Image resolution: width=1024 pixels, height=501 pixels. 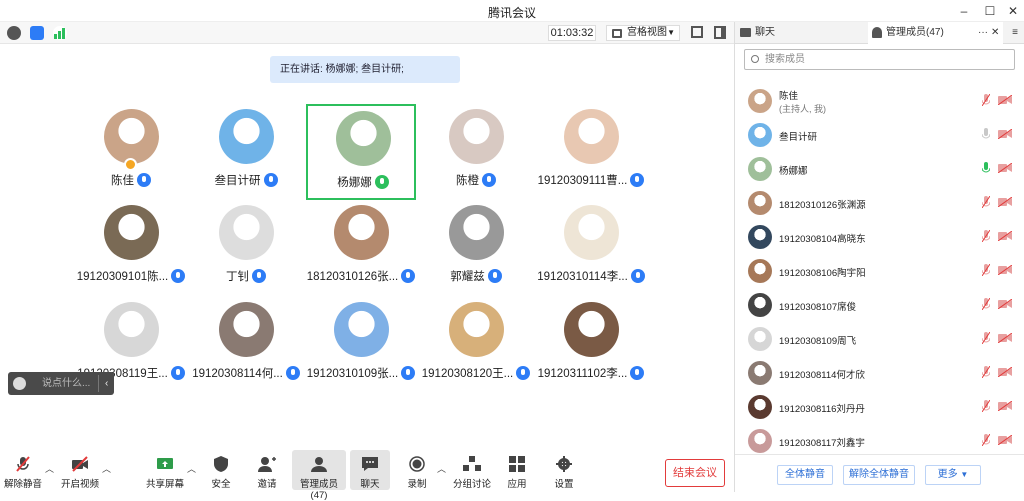 I want to click on info-icon, so click(x=14, y=33).